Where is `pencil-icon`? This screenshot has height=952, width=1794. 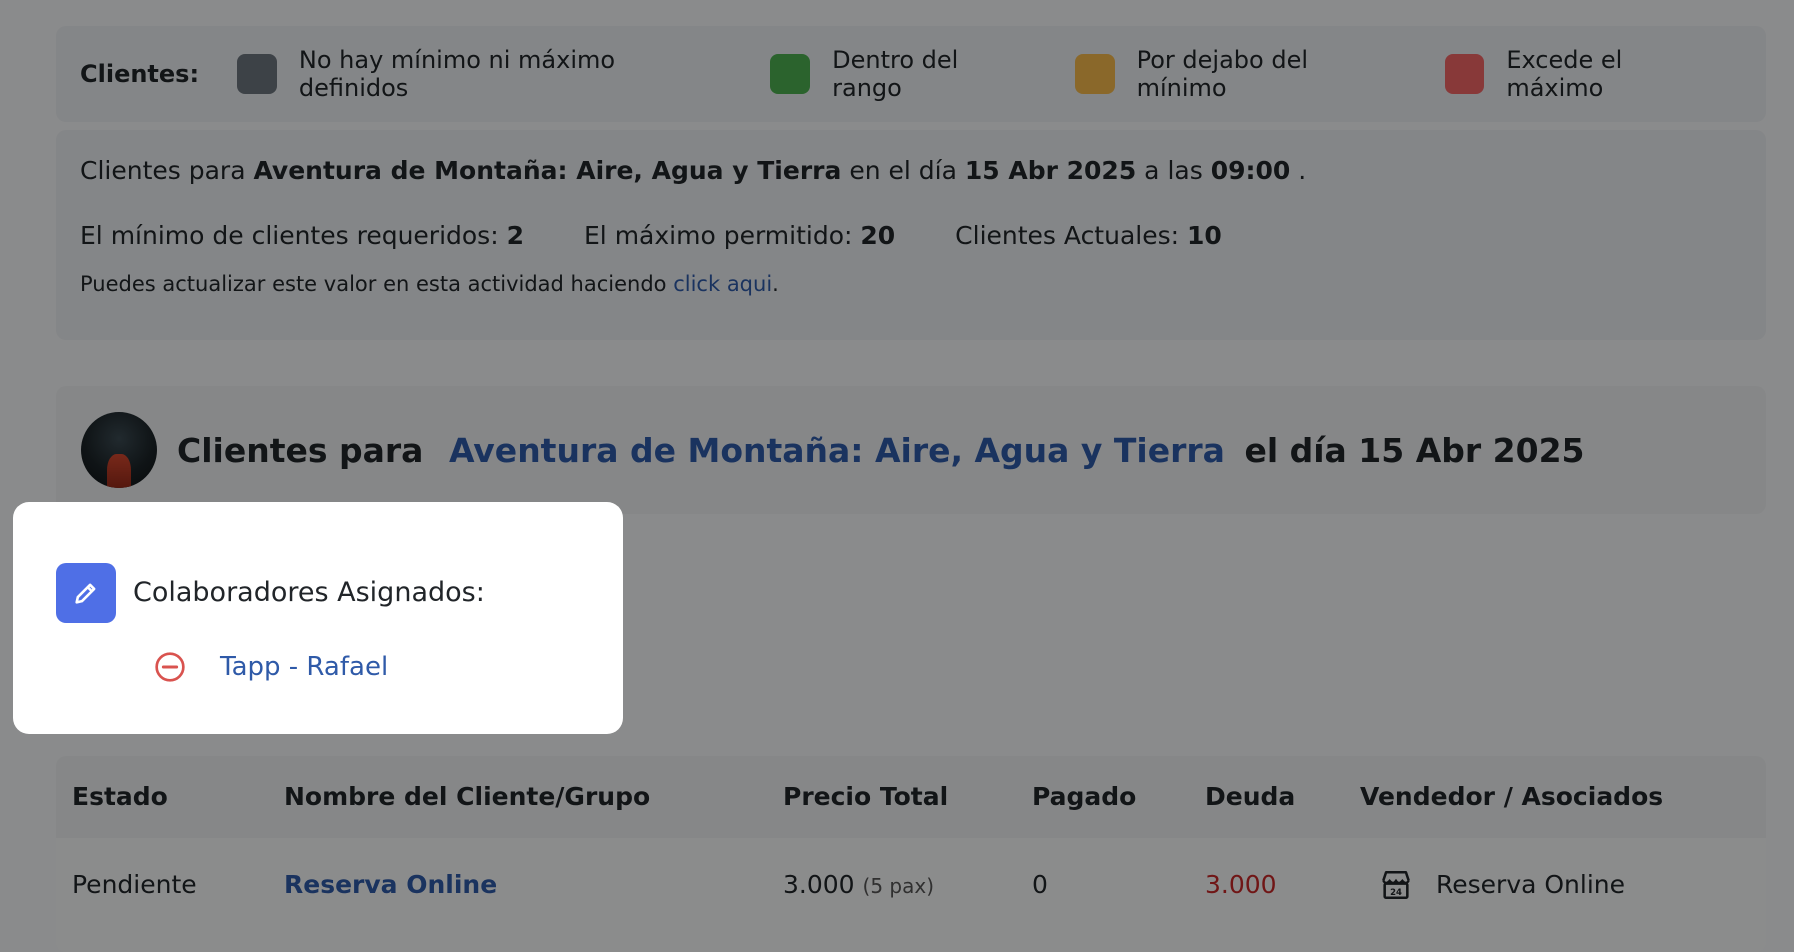
pencil-icon is located at coordinates (85, 593).